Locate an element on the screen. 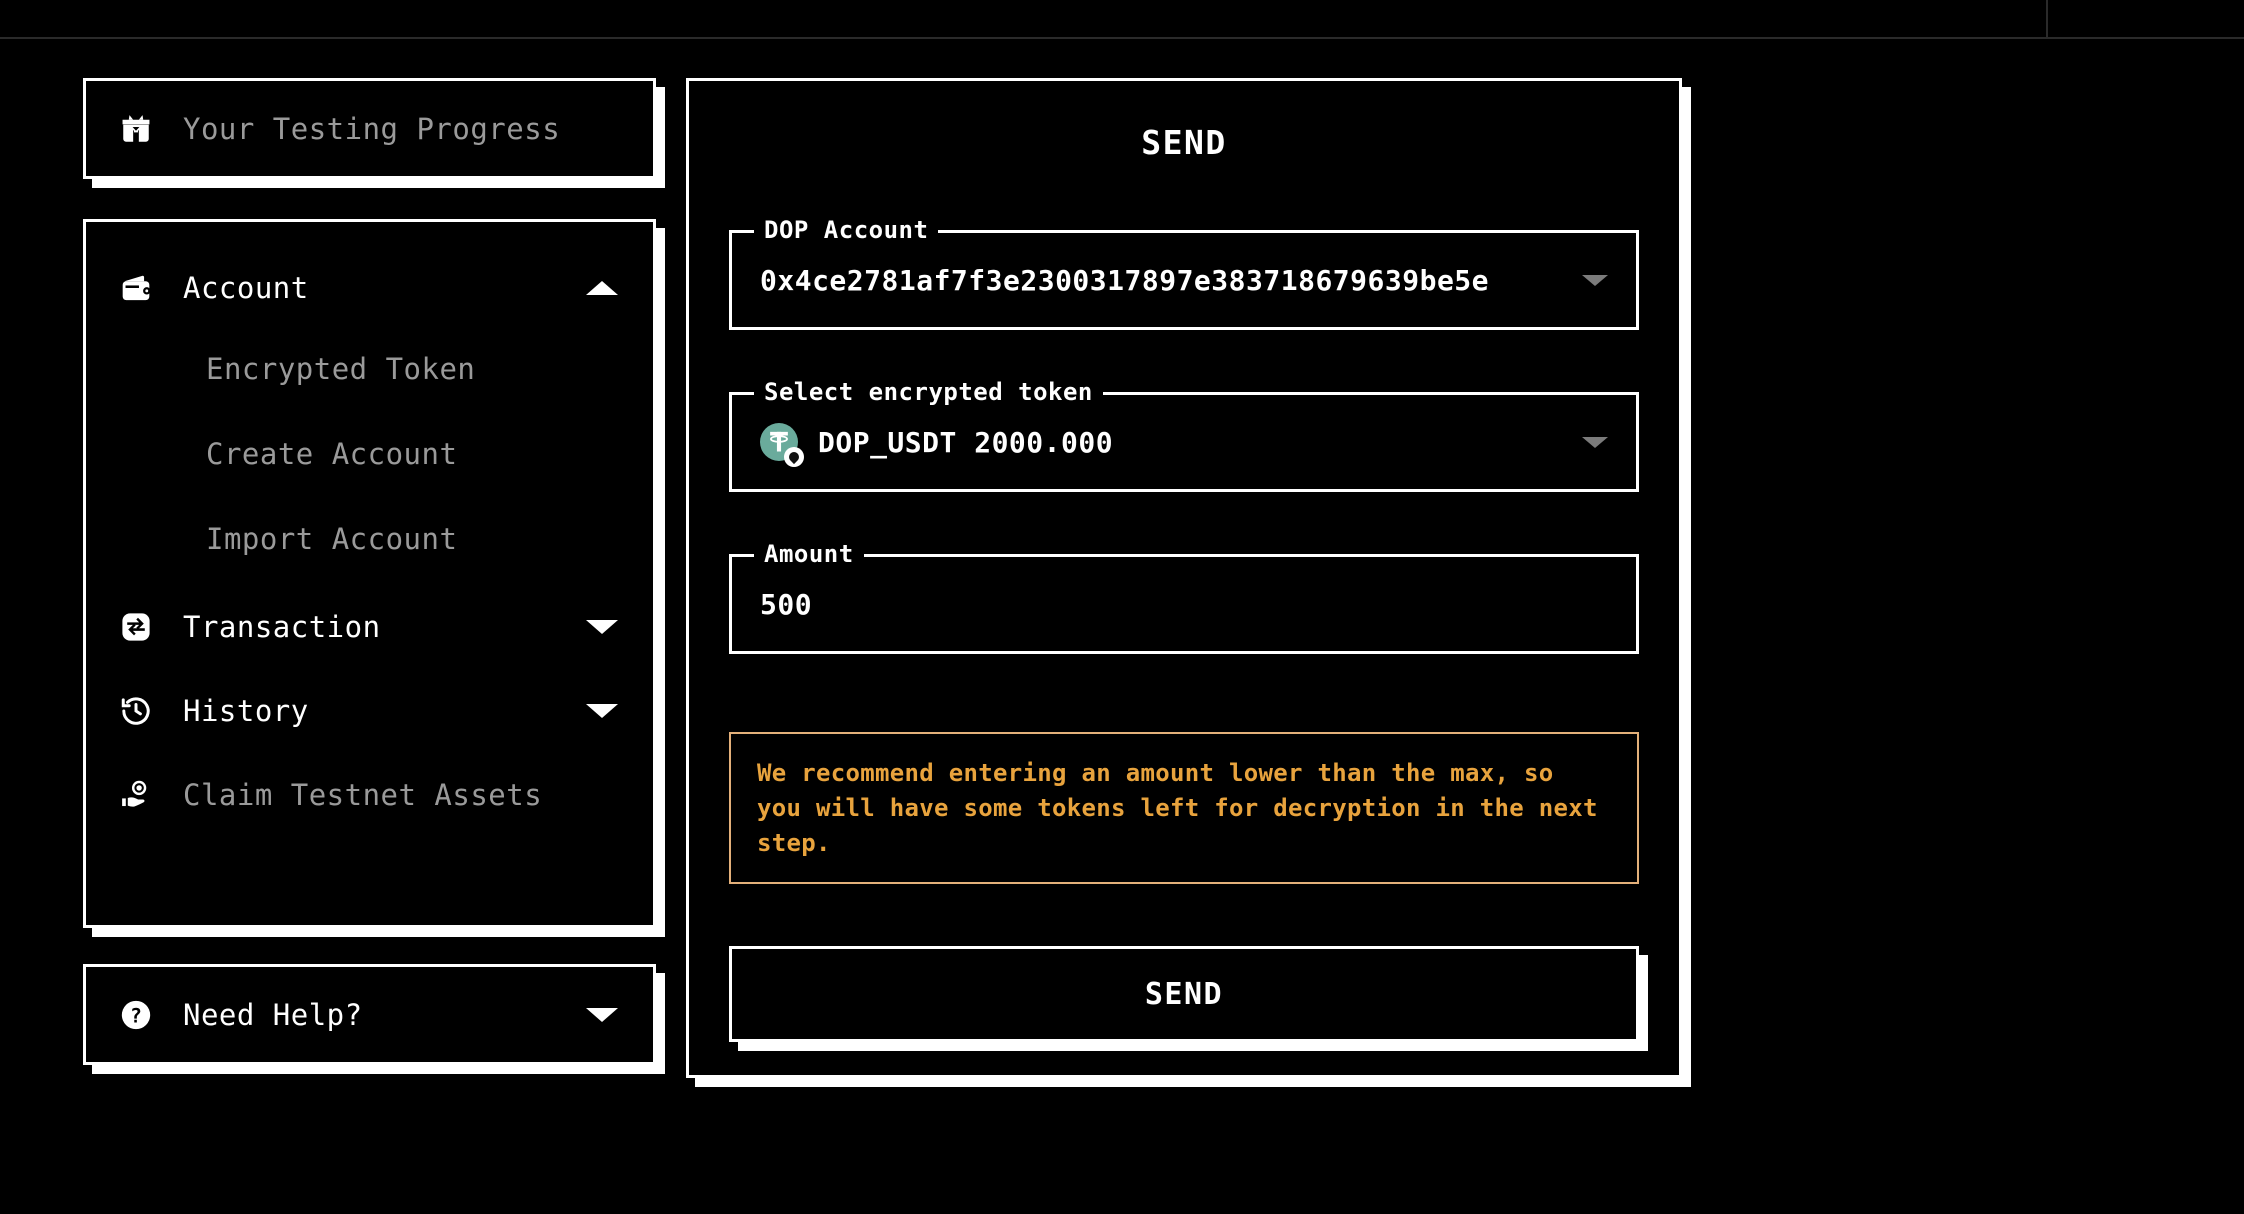  encrypted-token-legend: Select encrypted token is located at coordinates (928, 392).